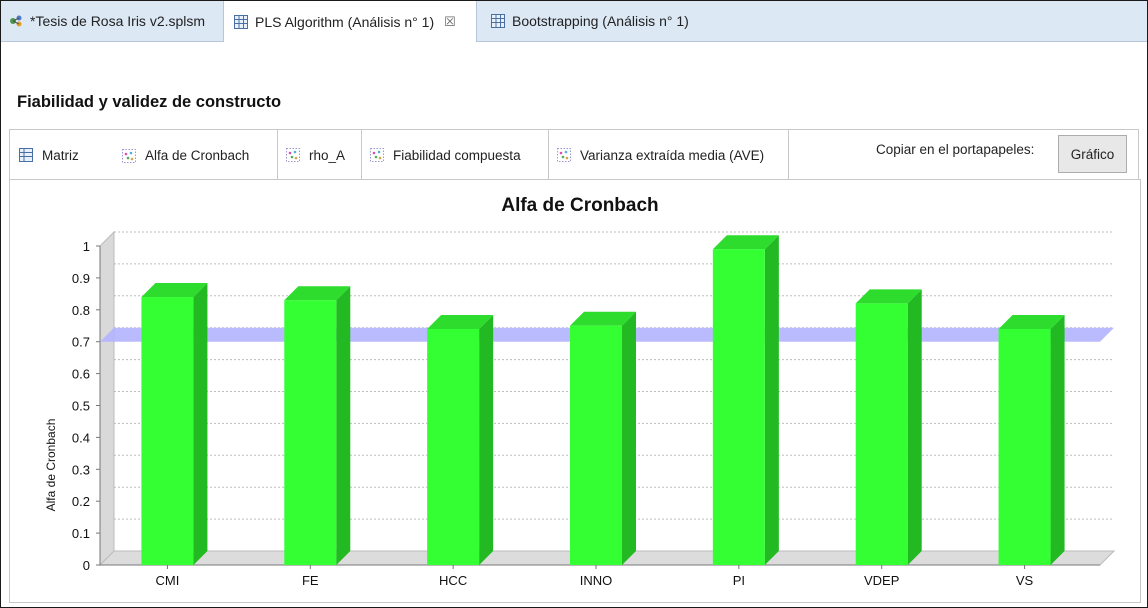 The image size is (1148, 608). Describe the element at coordinates (86, 565) in the screenshot. I see `y-tick-label: 0` at that location.